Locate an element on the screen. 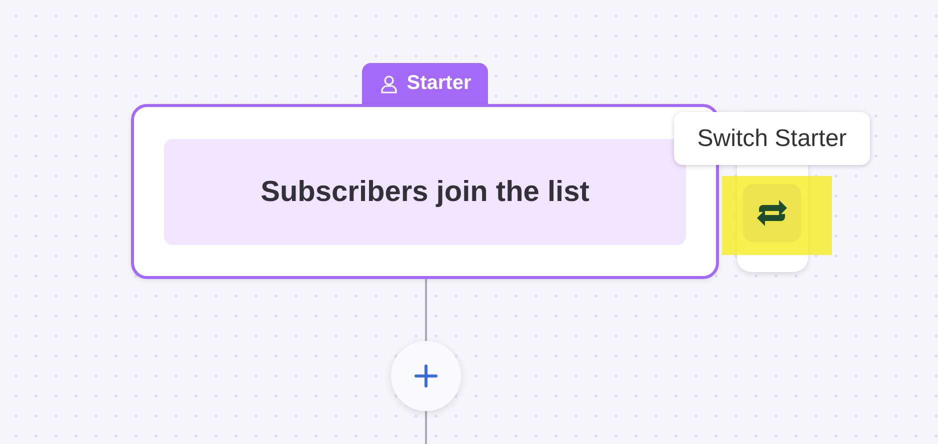  switch-button is located at coordinates (772, 213).